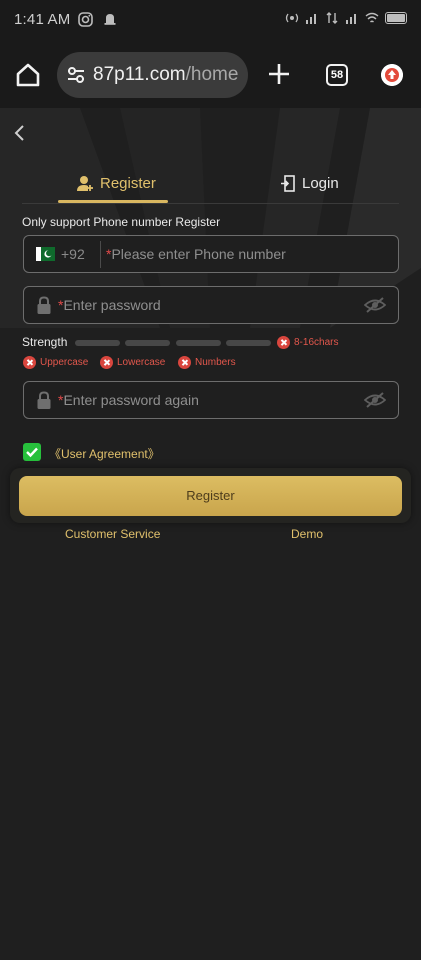 The height and width of the screenshot is (960, 421). I want to click on rule-length: 8-16chars, so click(307, 342).